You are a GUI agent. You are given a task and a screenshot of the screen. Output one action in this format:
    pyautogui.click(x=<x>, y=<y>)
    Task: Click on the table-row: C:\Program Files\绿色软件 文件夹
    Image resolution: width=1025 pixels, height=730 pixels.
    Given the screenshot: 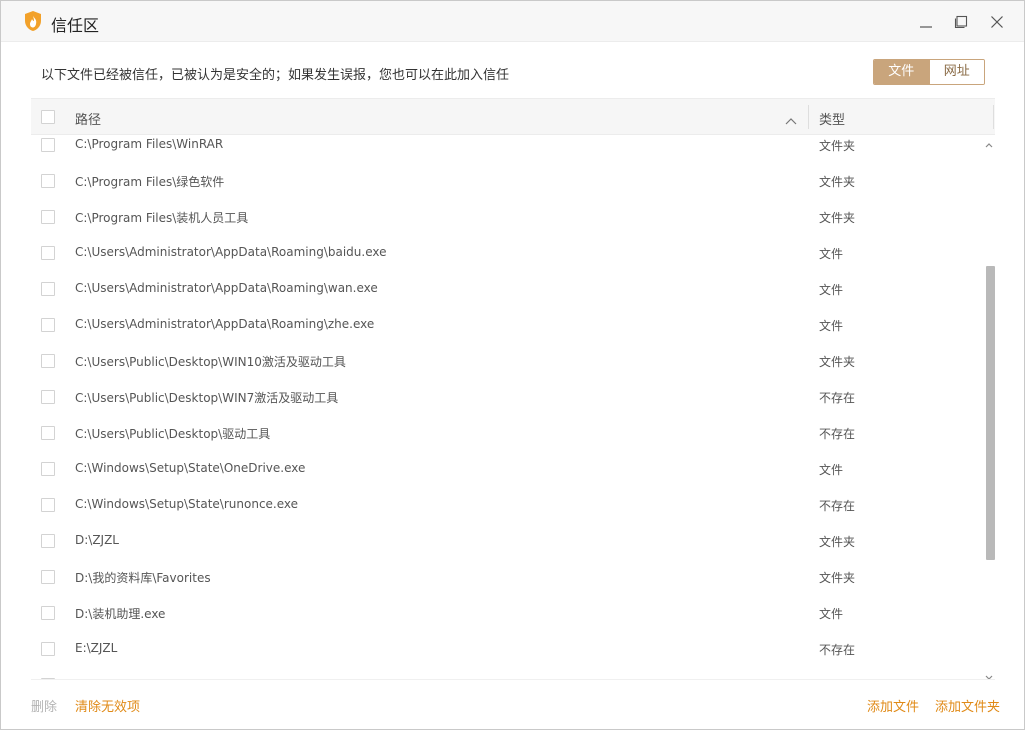 What is the action you would take?
    pyautogui.click(x=506, y=190)
    